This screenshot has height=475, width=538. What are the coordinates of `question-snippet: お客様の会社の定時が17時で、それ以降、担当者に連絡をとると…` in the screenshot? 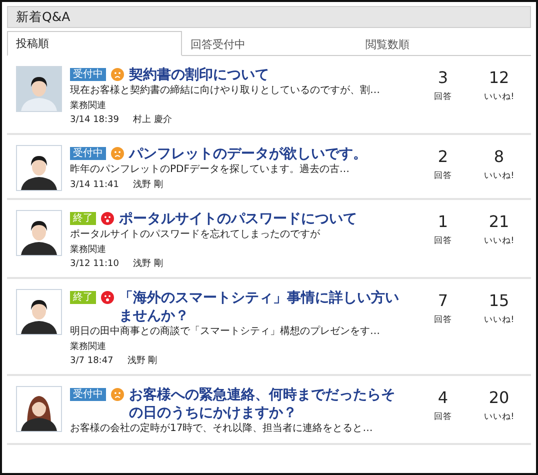 It's located at (222, 429).